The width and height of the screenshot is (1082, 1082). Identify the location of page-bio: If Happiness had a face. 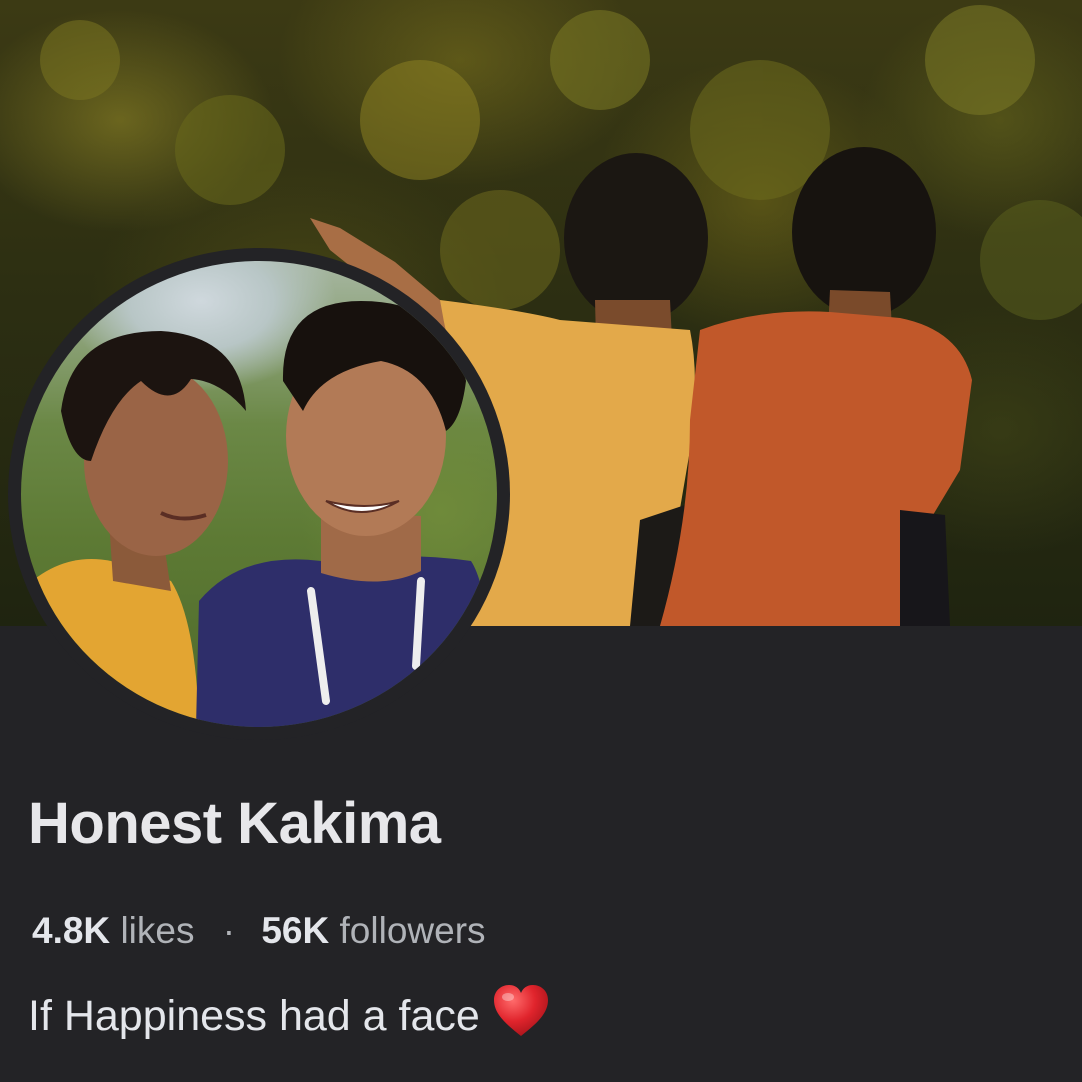
(289, 1016).